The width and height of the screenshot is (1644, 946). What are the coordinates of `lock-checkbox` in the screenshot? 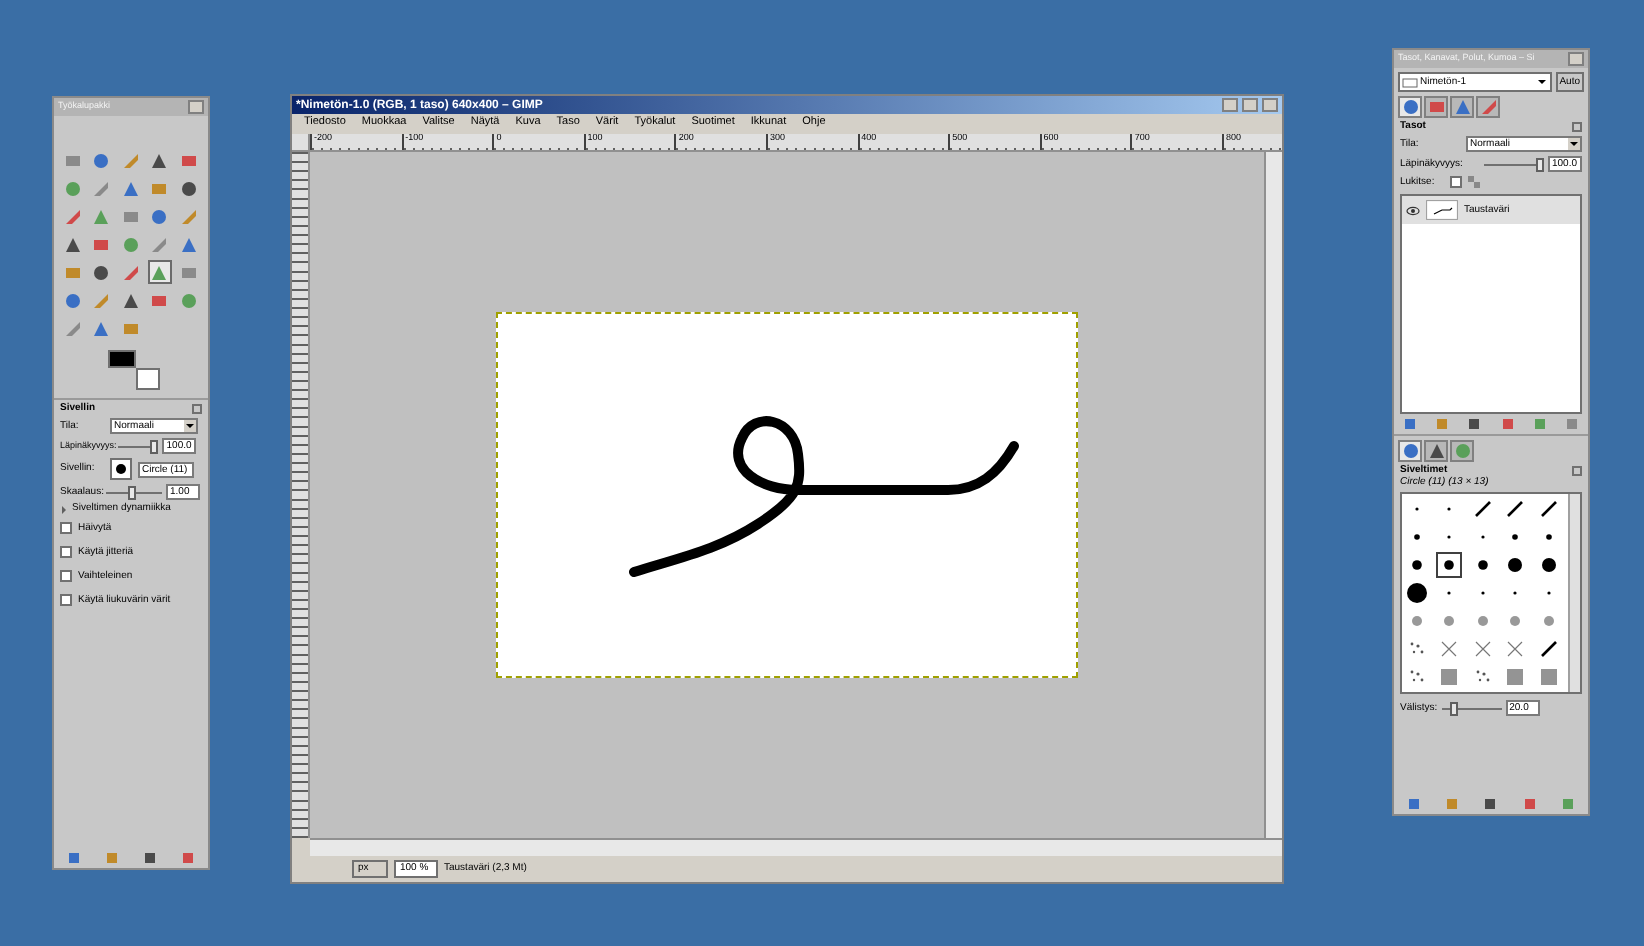 It's located at (1456, 182).